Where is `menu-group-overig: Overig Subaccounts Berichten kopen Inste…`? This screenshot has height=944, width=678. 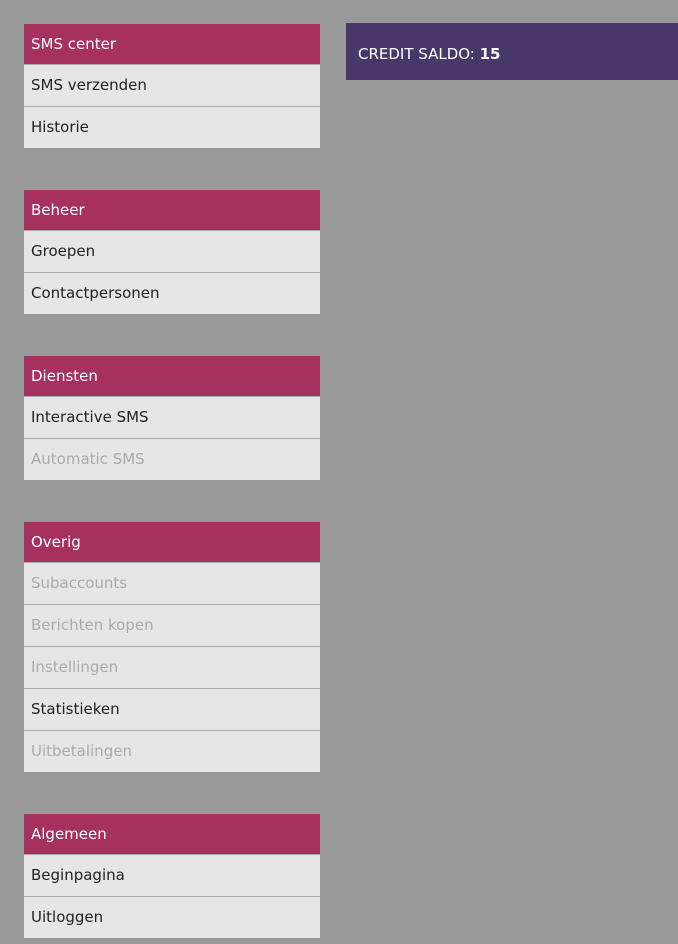 menu-group-overig: Overig Subaccounts Berichten kopen Inste… is located at coordinates (172, 647).